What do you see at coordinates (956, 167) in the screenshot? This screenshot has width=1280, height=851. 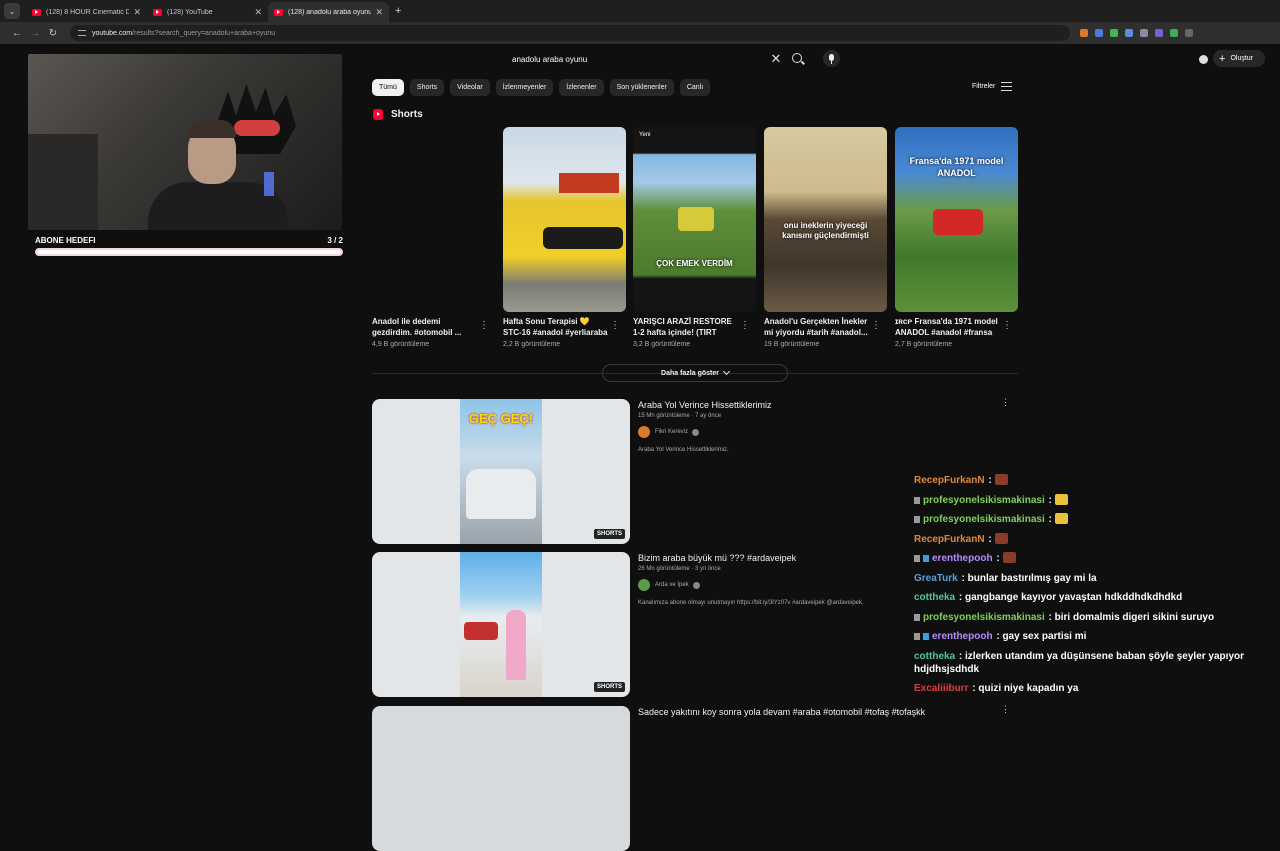 I see `short-overlay-text: Fransa'da 1971 model ANADOL` at bounding box center [956, 167].